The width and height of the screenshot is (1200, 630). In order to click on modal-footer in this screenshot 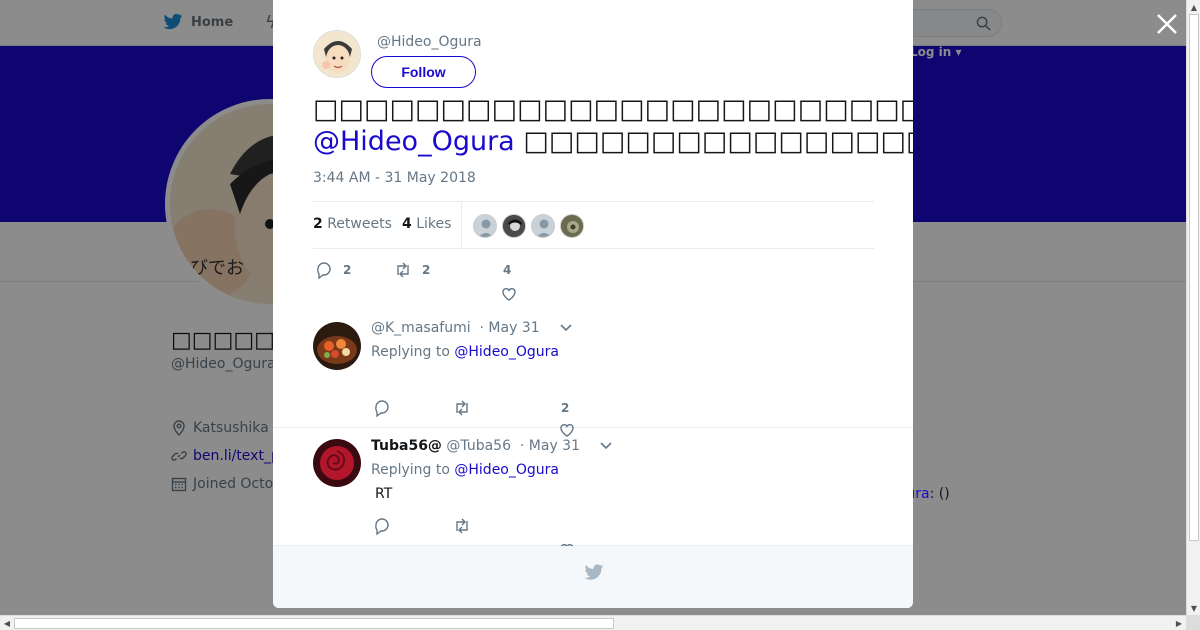, I will do `click(593, 577)`.